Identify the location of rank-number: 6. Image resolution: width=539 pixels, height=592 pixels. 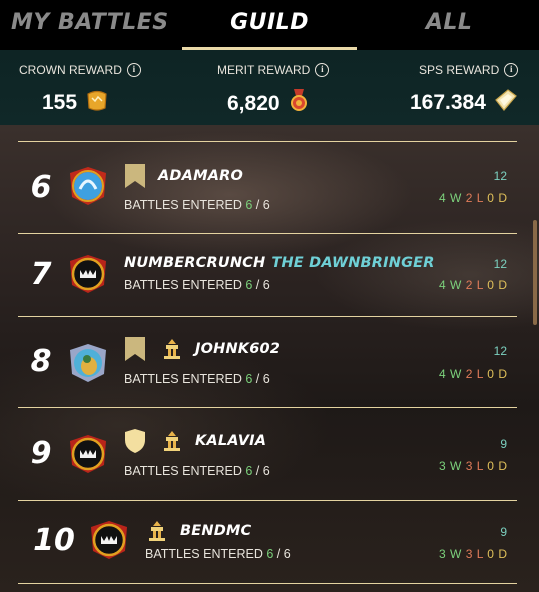
(41, 187).